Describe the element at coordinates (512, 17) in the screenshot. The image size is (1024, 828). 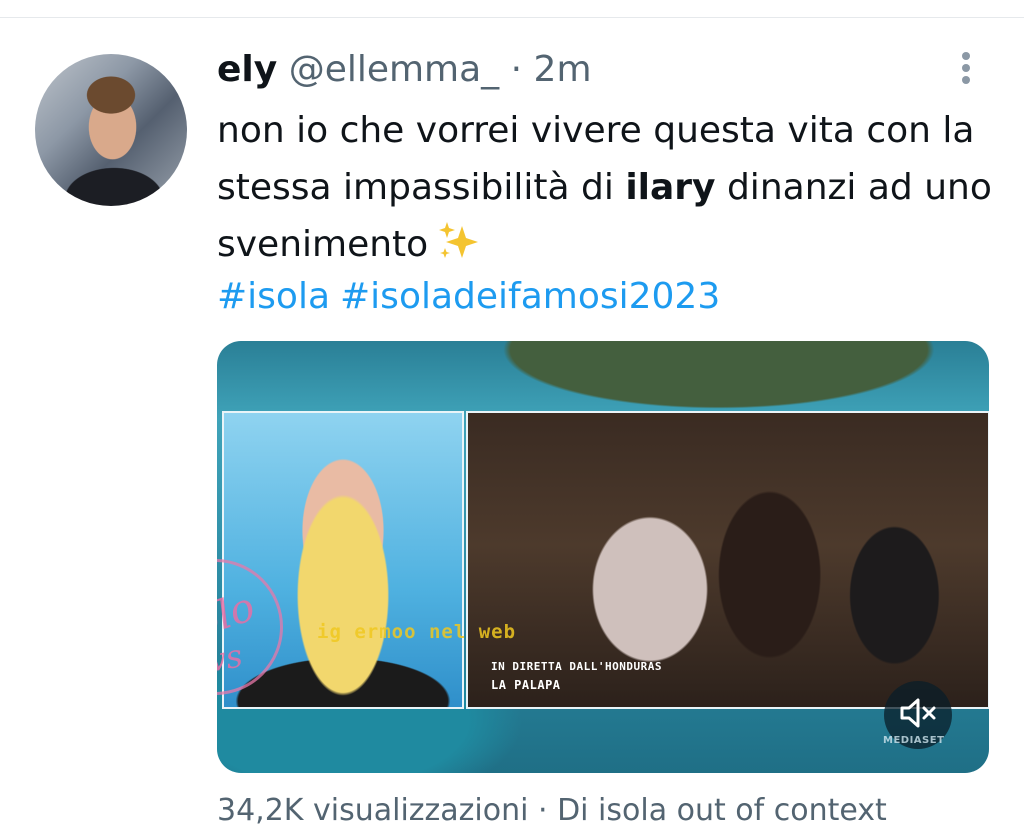
I see `top-divider` at that location.